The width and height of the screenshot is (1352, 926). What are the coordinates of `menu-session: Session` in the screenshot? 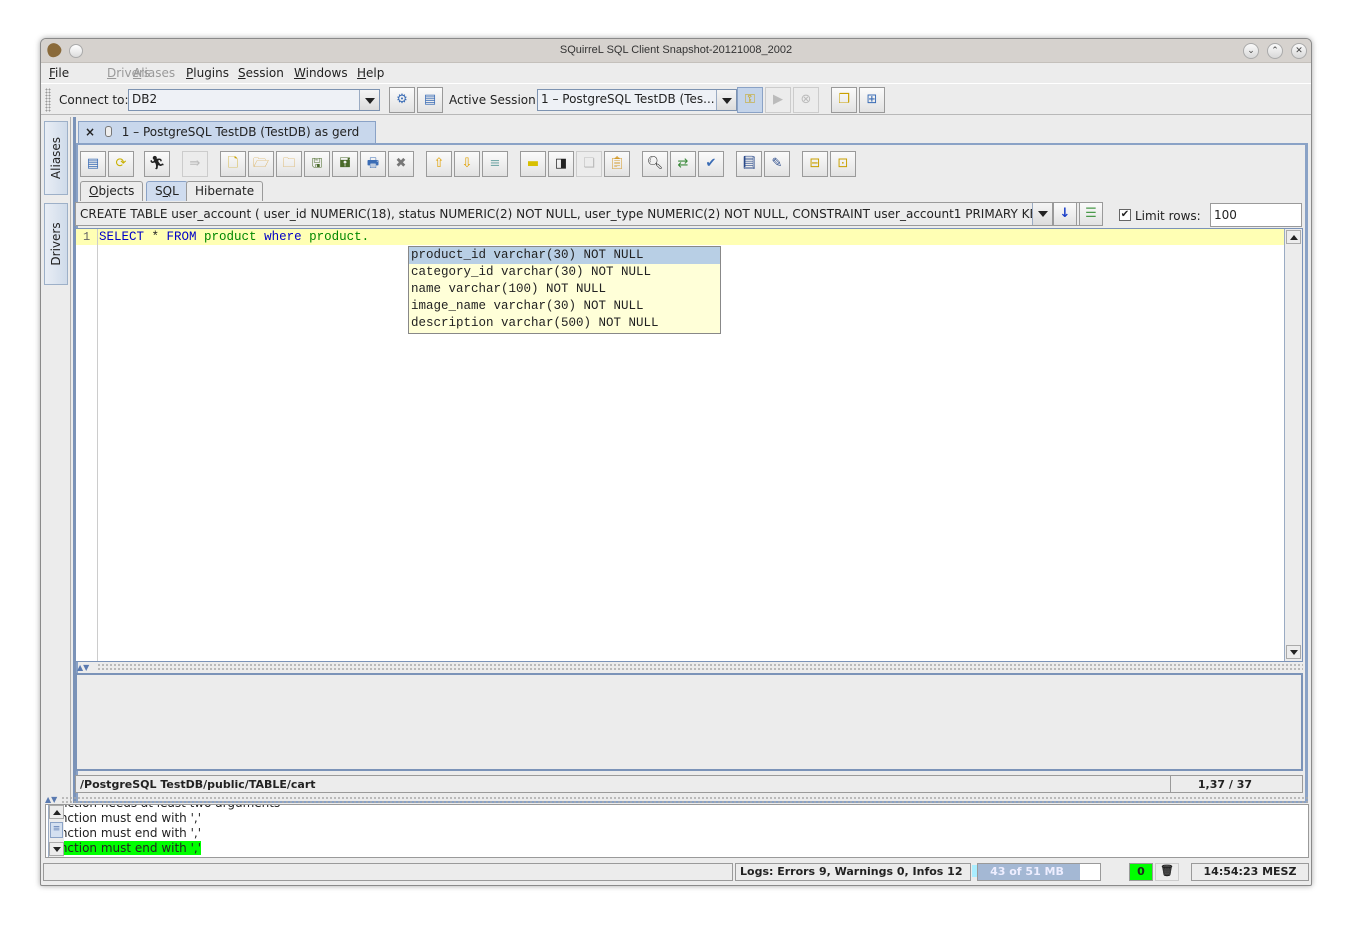 It's located at (261, 73).